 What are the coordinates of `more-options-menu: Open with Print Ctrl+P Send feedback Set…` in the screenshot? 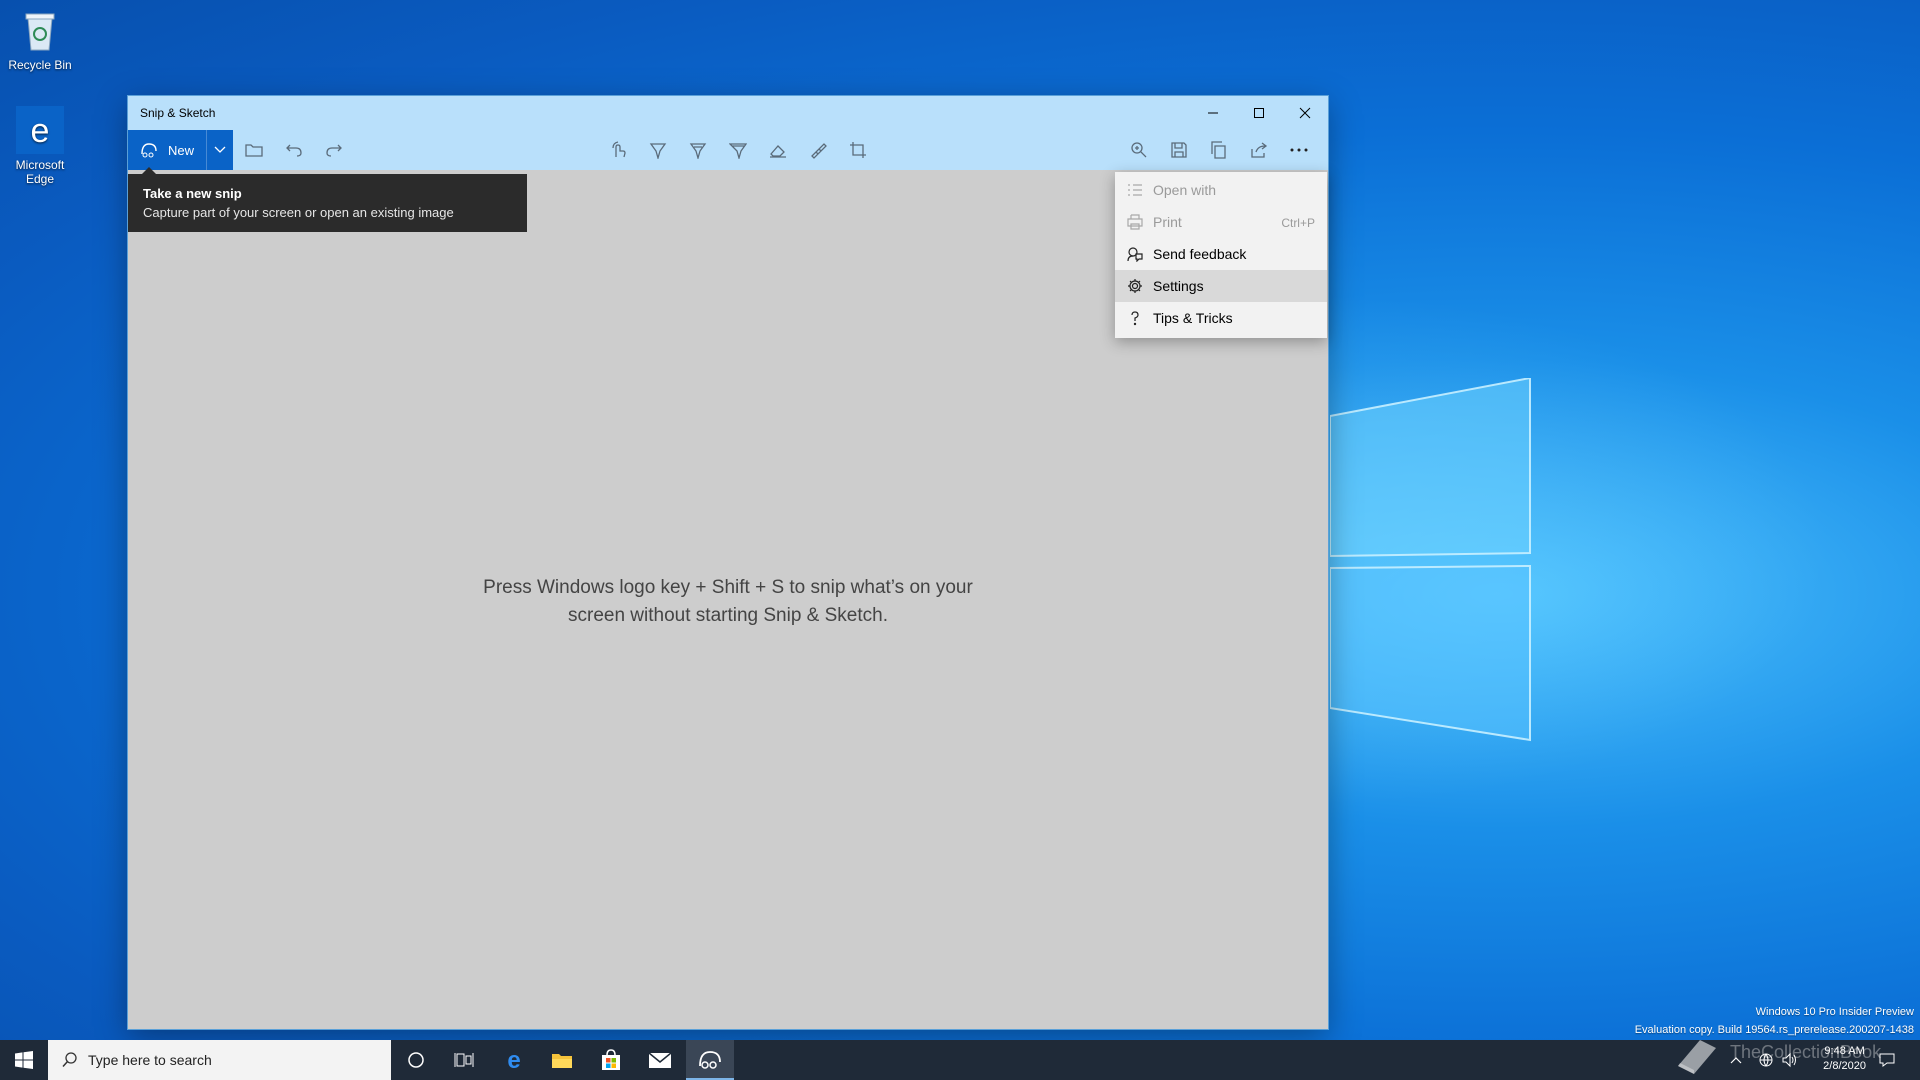 It's located at (1221, 255).